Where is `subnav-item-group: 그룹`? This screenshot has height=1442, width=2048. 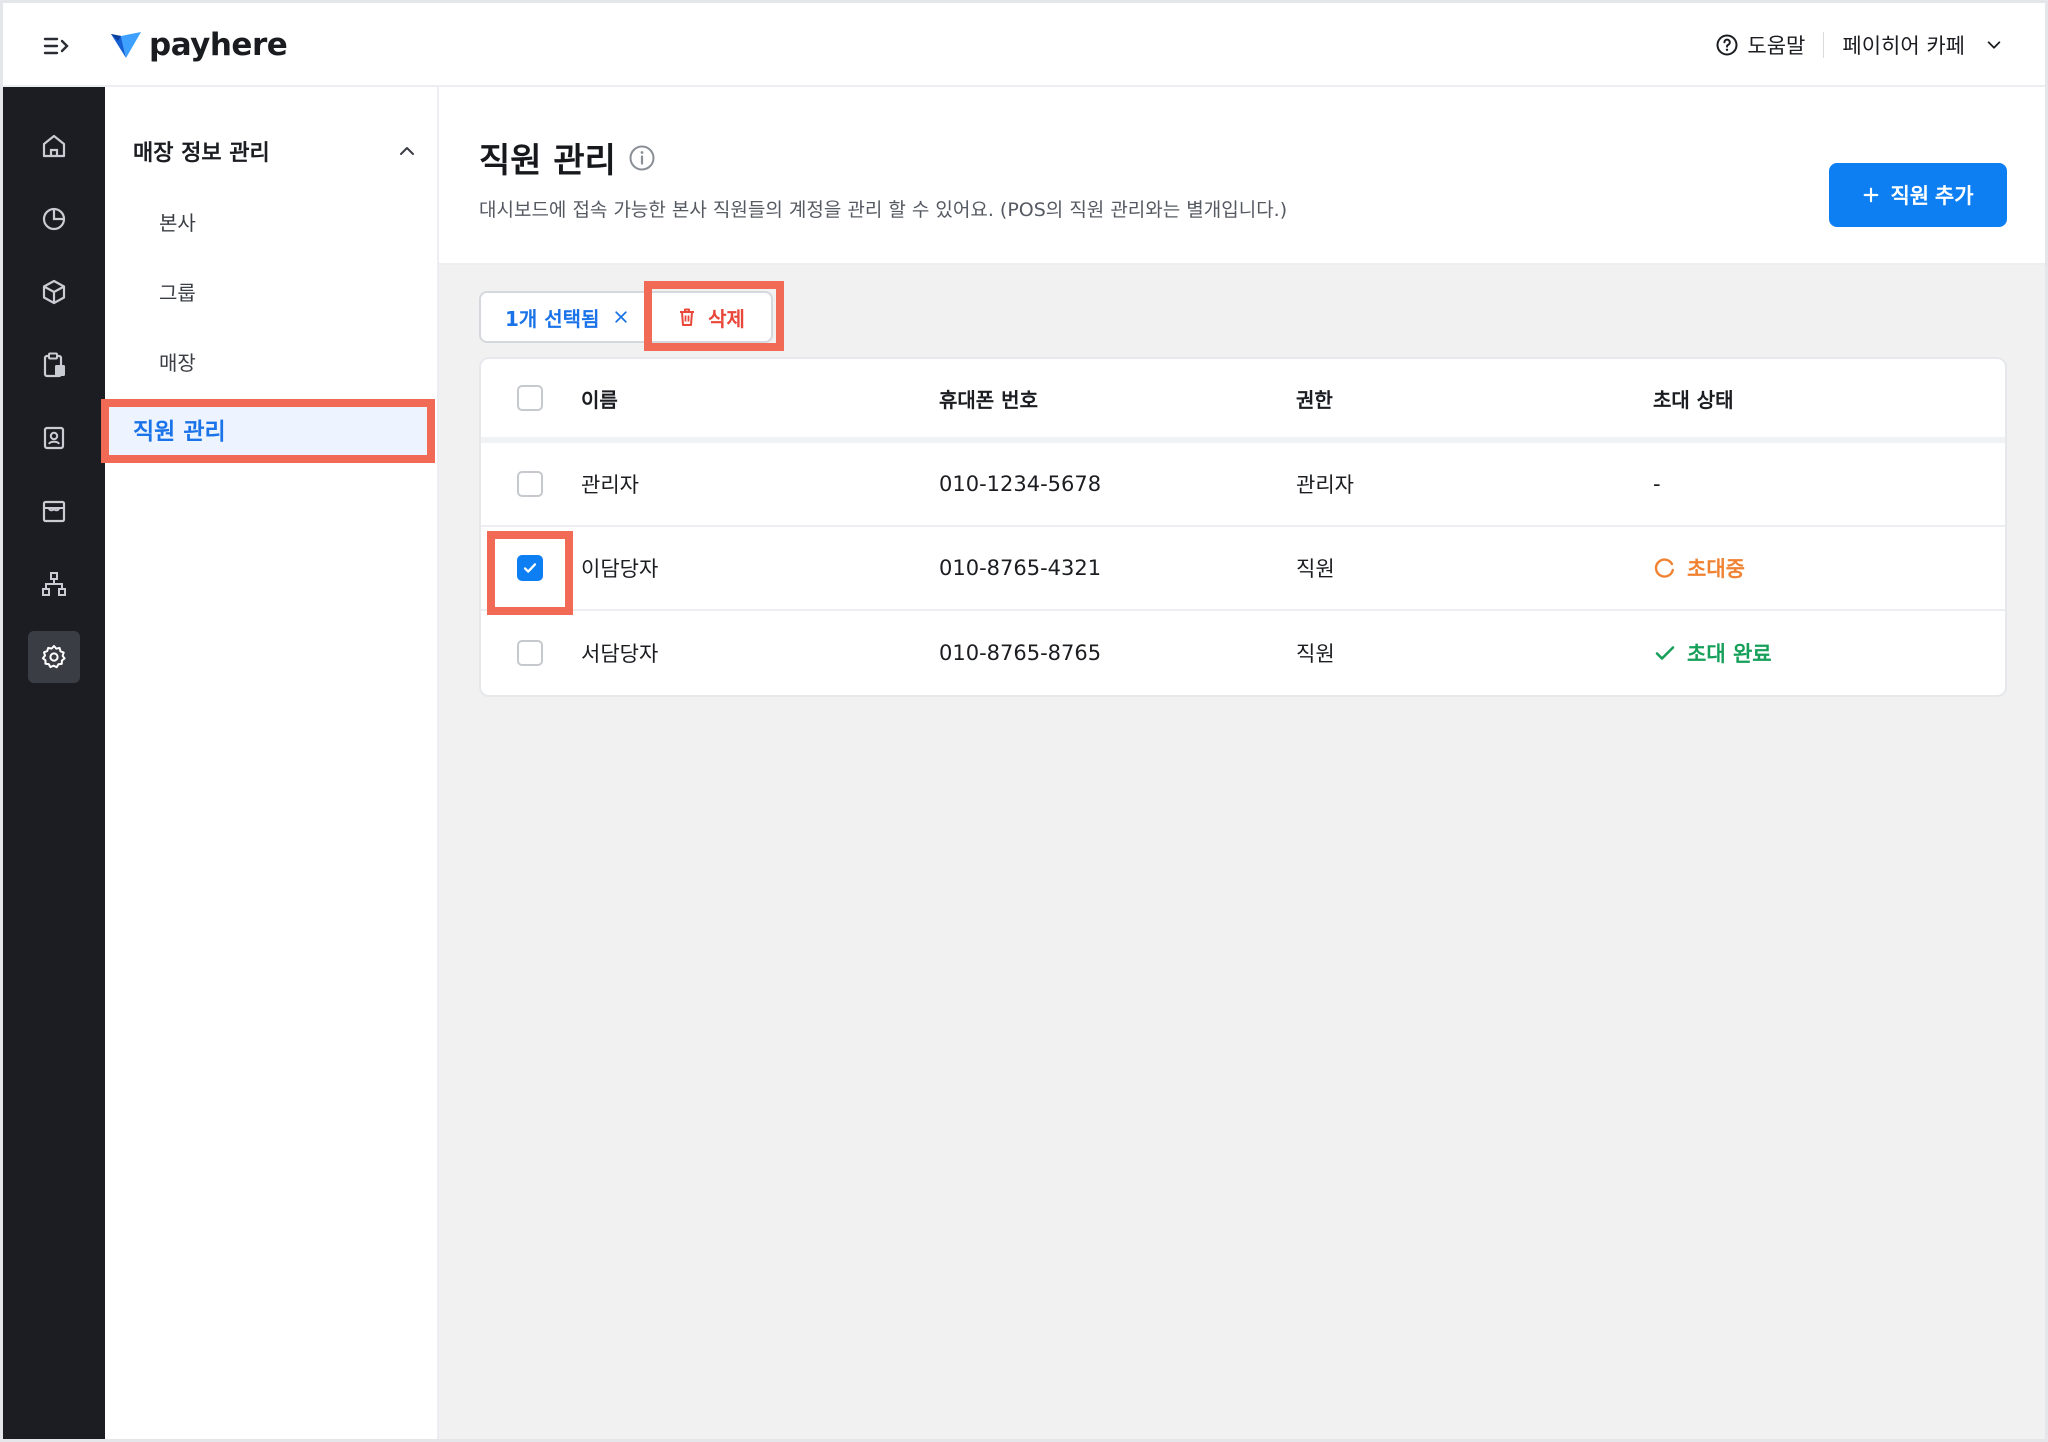 subnav-item-group: 그룹 is located at coordinates (177, 291).